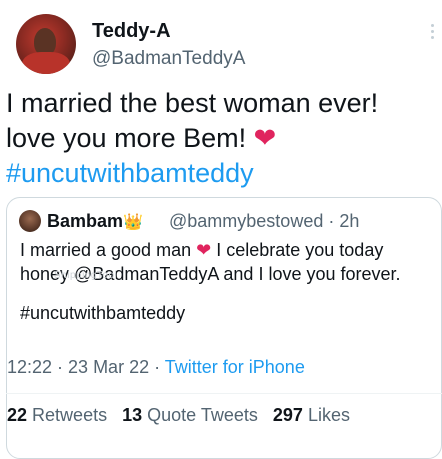 The image size is (442, 459). I want to click on tweet-hashtag-link: #uncutwithbamteddy, so click(221, 173).